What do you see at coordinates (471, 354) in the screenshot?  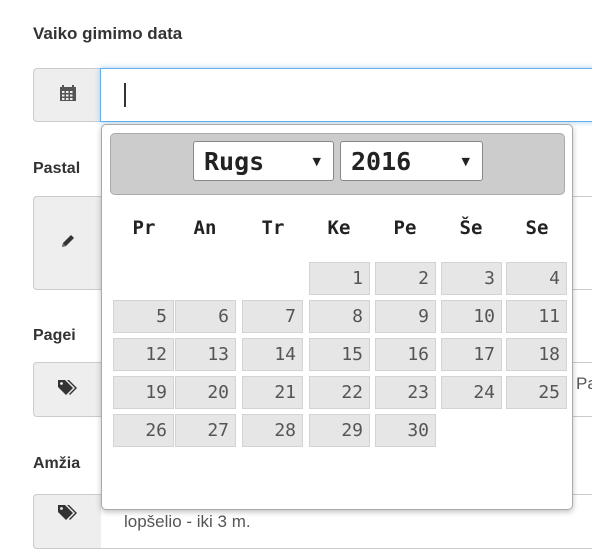 I see `calendar-day: 17` at bounding box center [471, 354].